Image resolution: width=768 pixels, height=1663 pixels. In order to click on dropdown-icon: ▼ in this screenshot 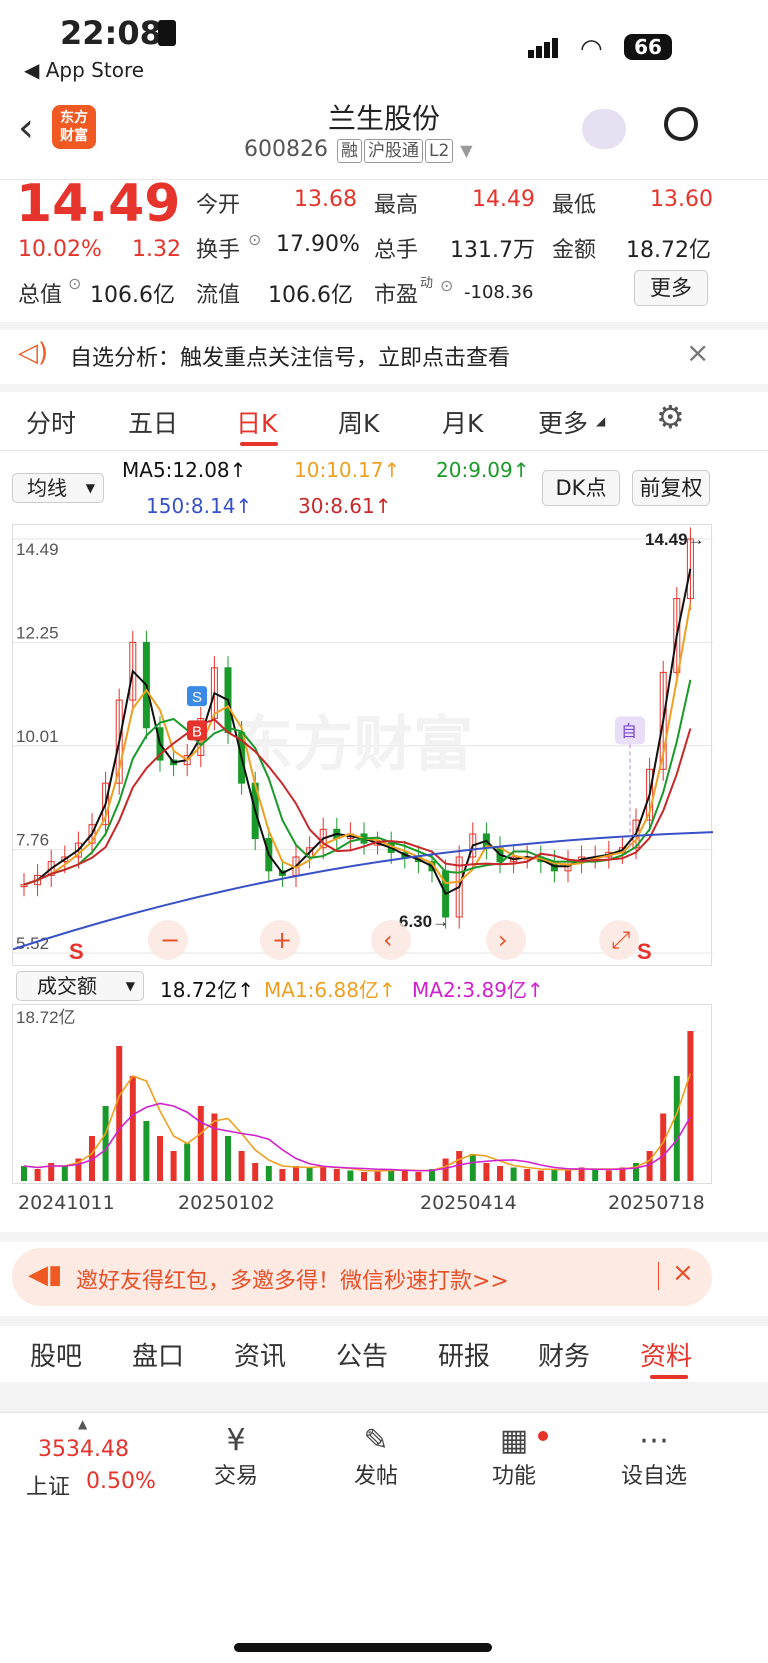, I will do `click(130, 986)`.